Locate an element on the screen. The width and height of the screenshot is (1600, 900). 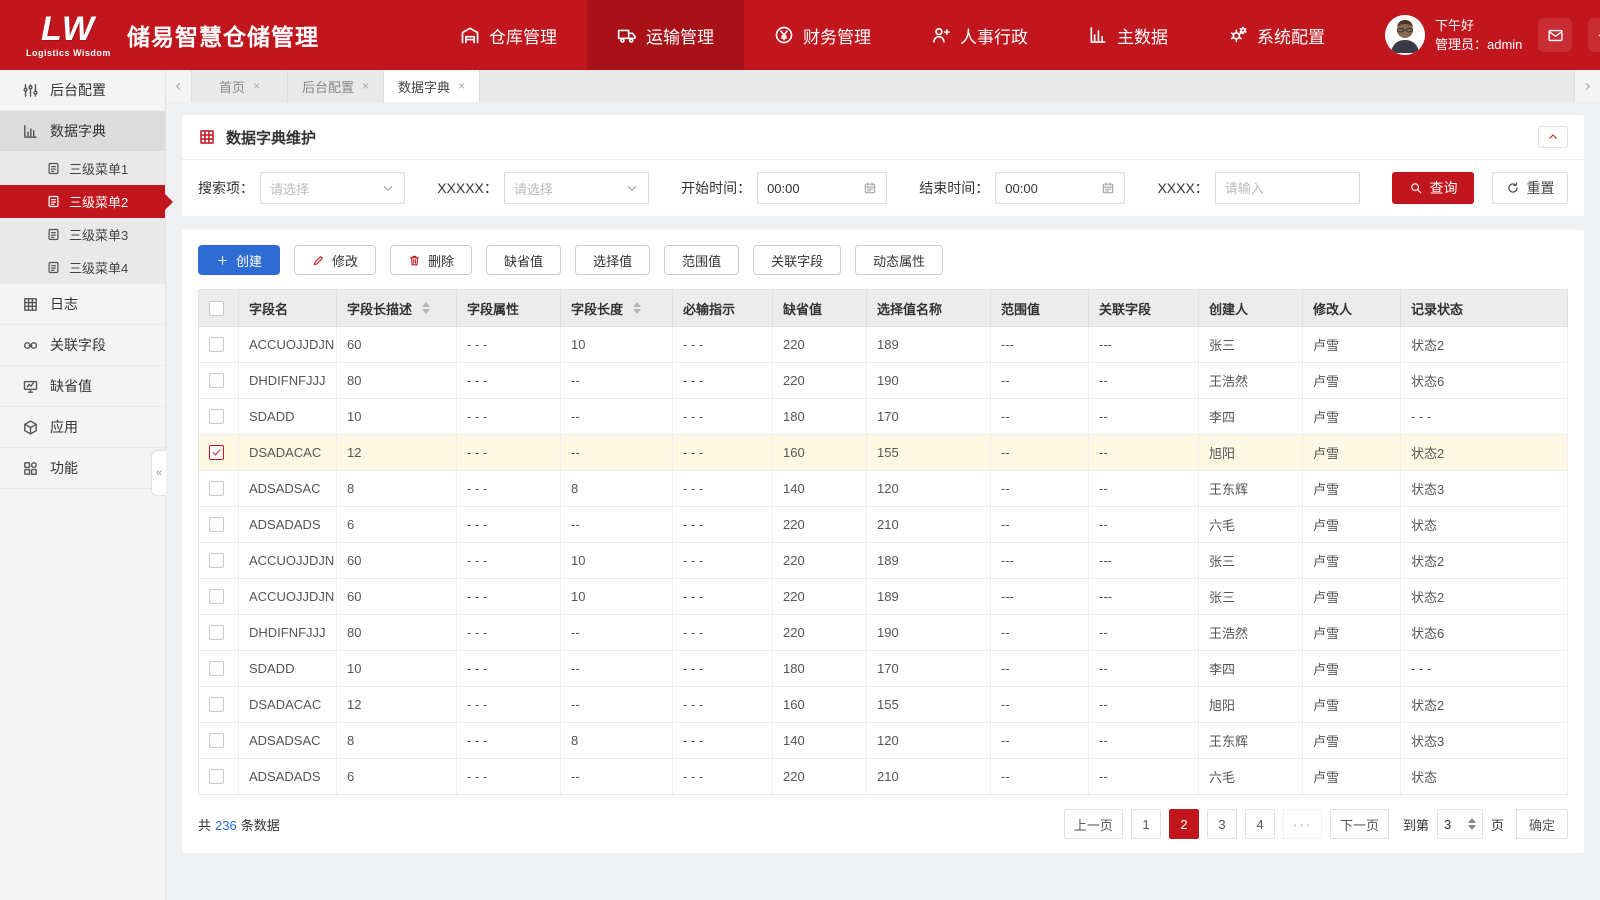
tab-2: 后台配置 × is located at coordinates (336, 86).